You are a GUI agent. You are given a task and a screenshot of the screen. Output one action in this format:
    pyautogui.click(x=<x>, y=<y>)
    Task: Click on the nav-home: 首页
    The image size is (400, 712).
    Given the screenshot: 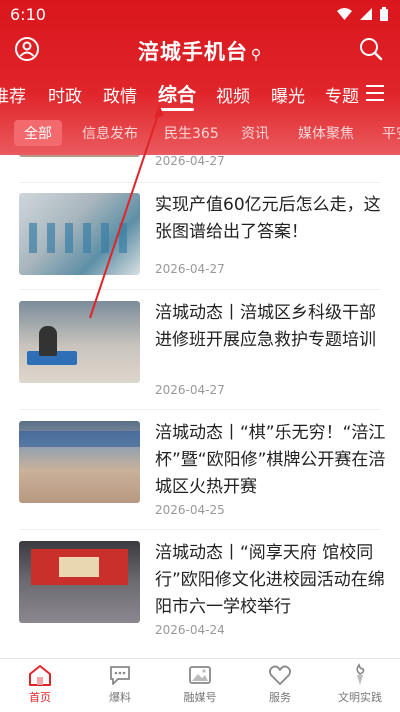 What is the action you would take?
    pyautogui.click(x=40, y=684)
    